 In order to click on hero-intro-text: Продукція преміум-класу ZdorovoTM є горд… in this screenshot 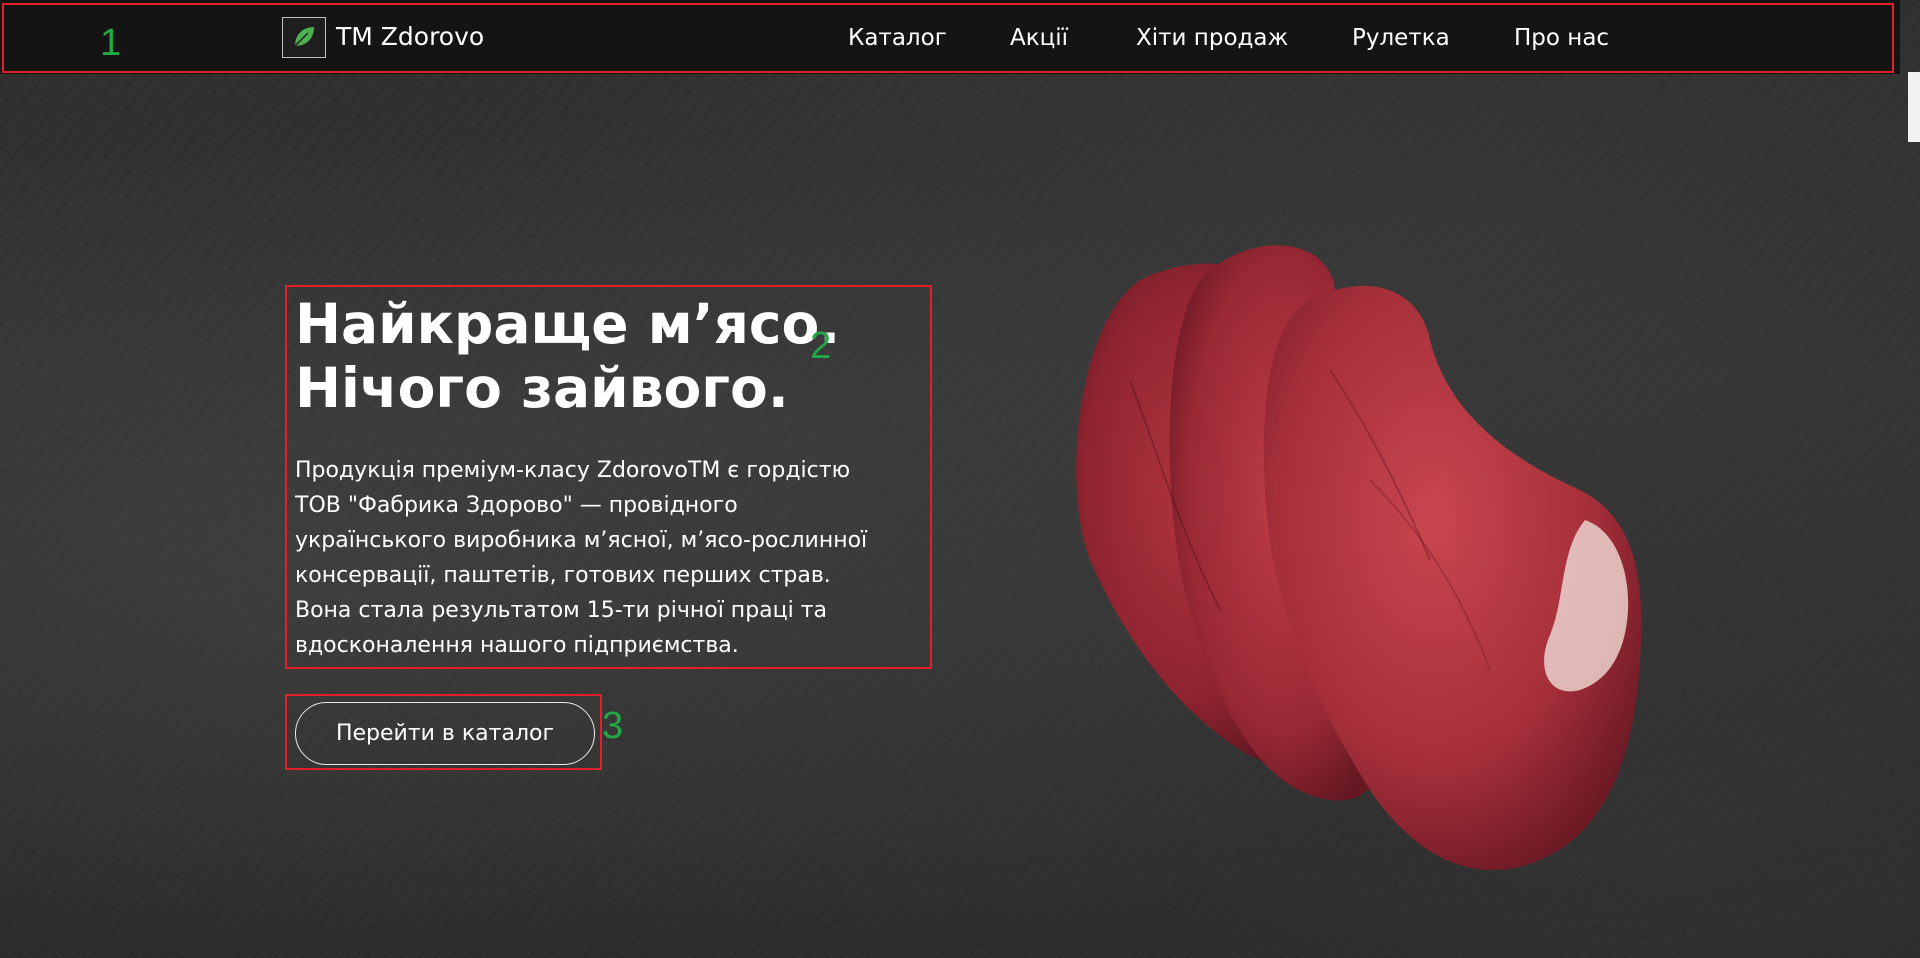, I will do `click(615, 558)`.